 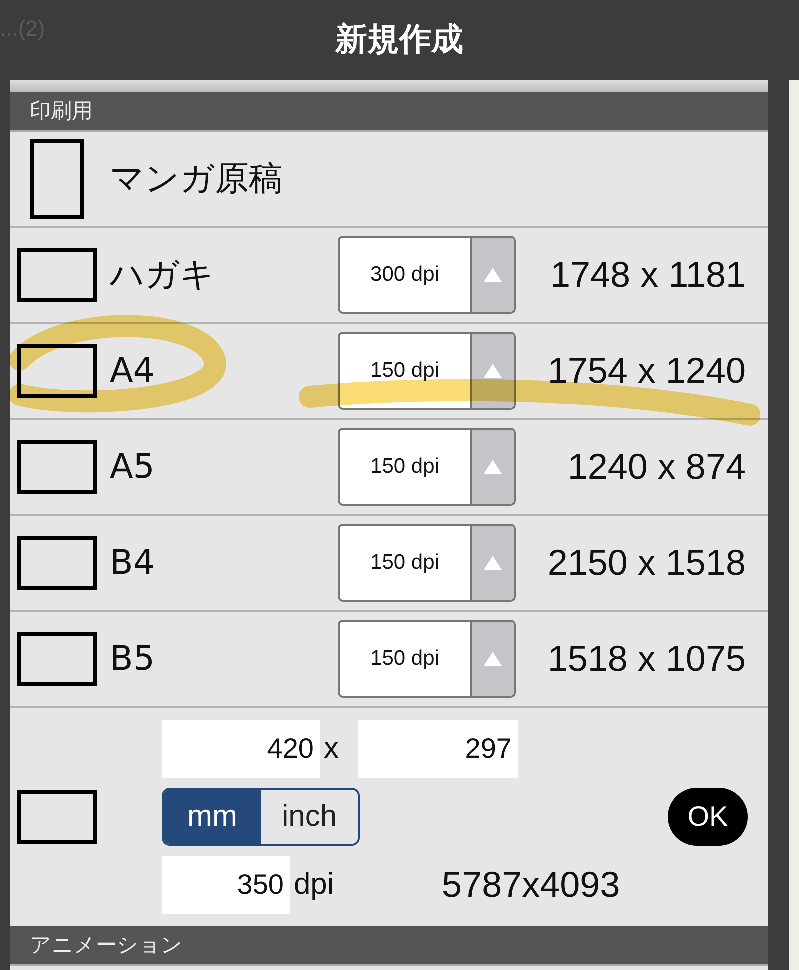 What do you see at coordinates (389, 180) in the screenshot?
I see `preset-row: マンガ原稿` at bounding box center [389, 180].